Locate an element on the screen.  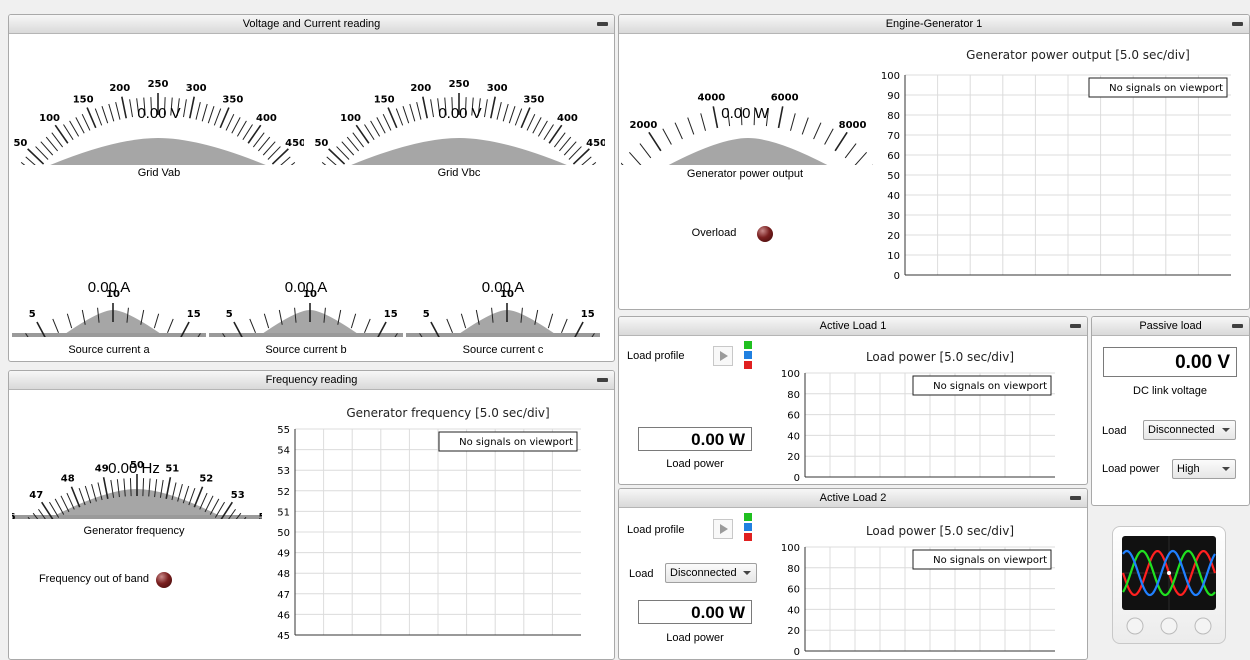
y-tick-label: 45 is located at coordinates (283, 636).